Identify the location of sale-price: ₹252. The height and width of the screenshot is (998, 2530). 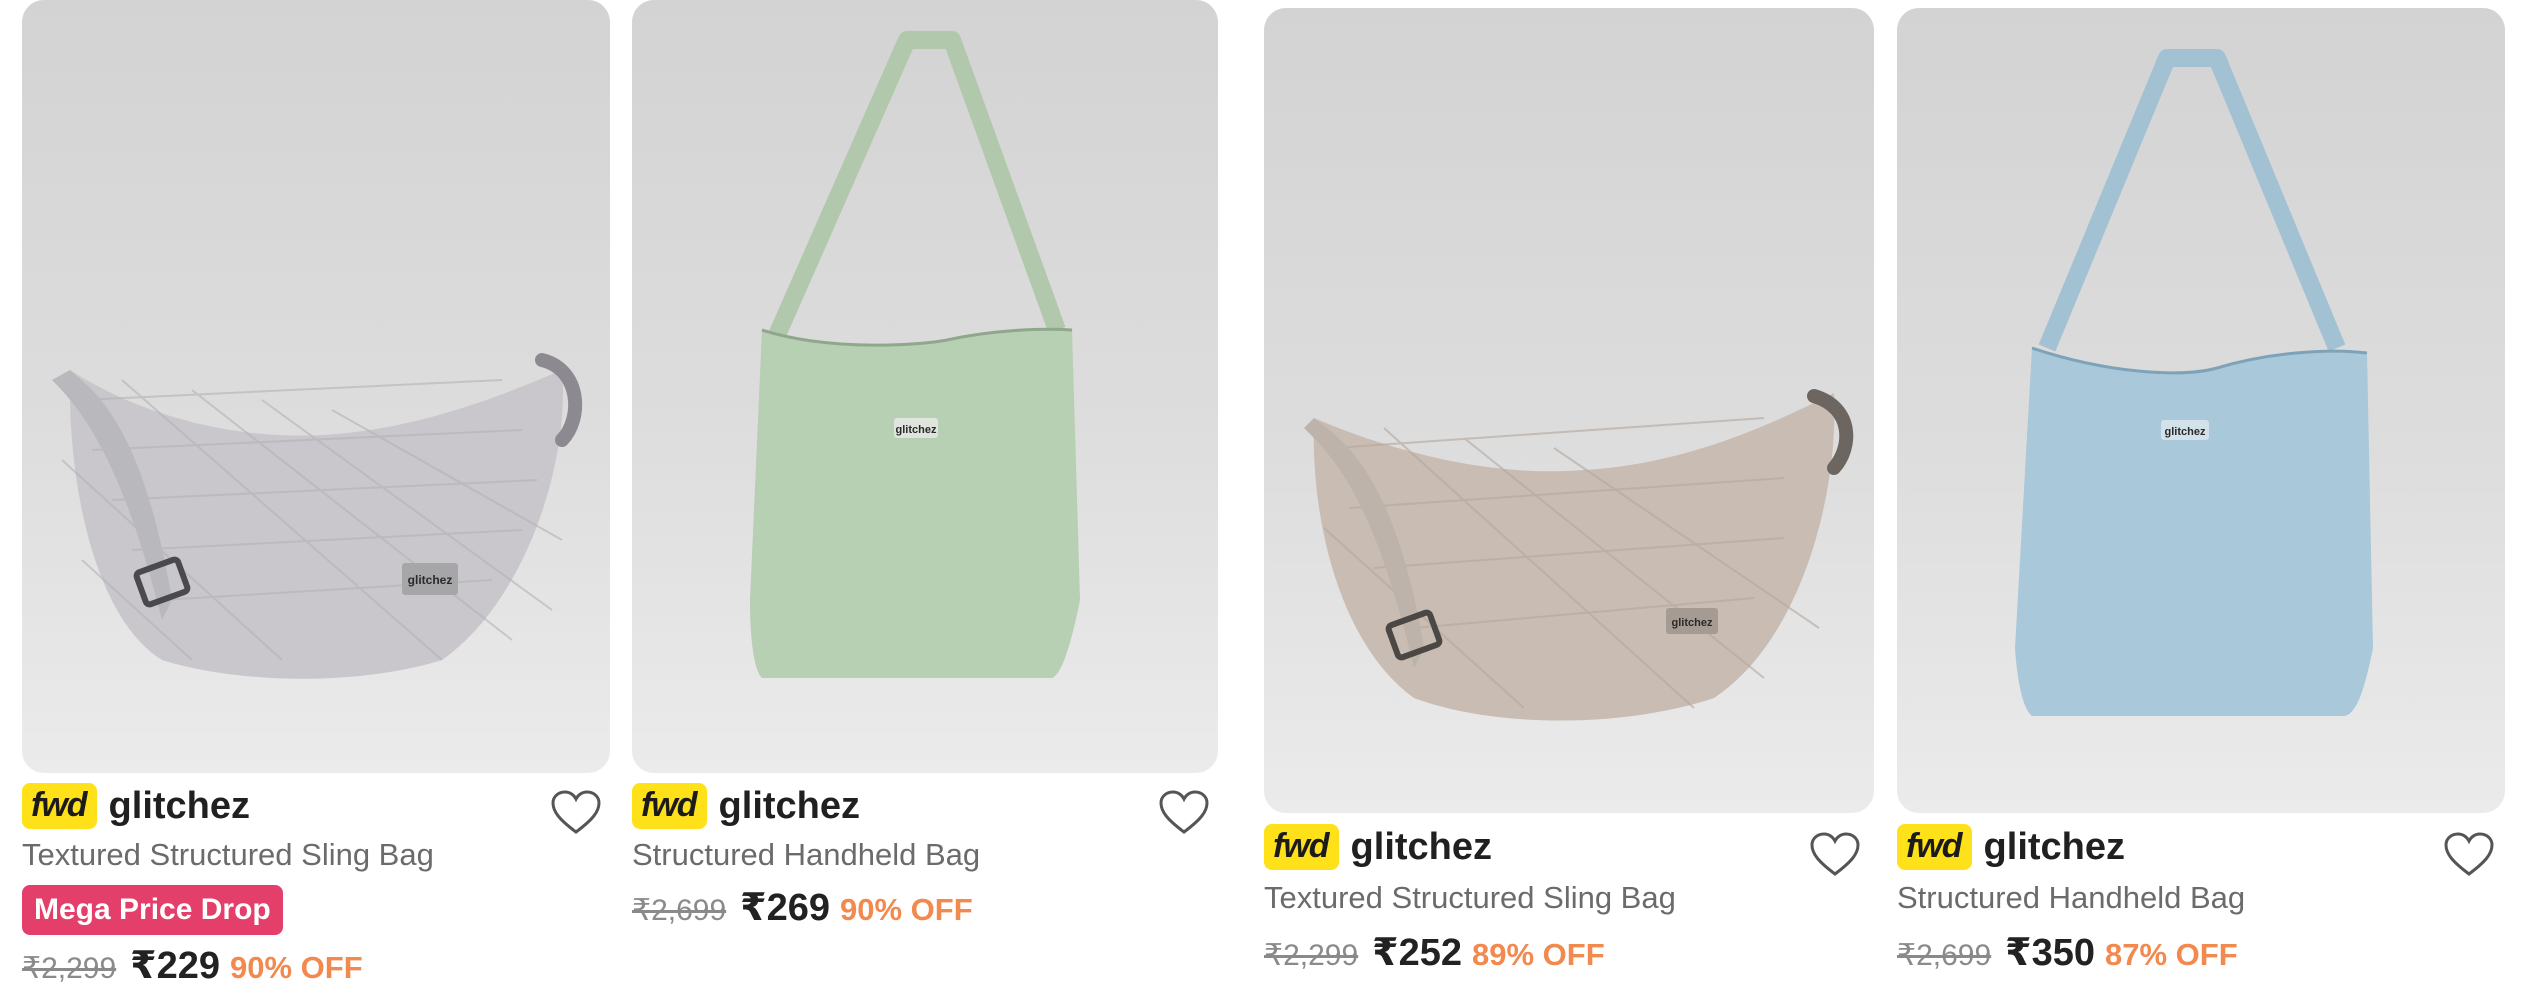
(1417, 953).